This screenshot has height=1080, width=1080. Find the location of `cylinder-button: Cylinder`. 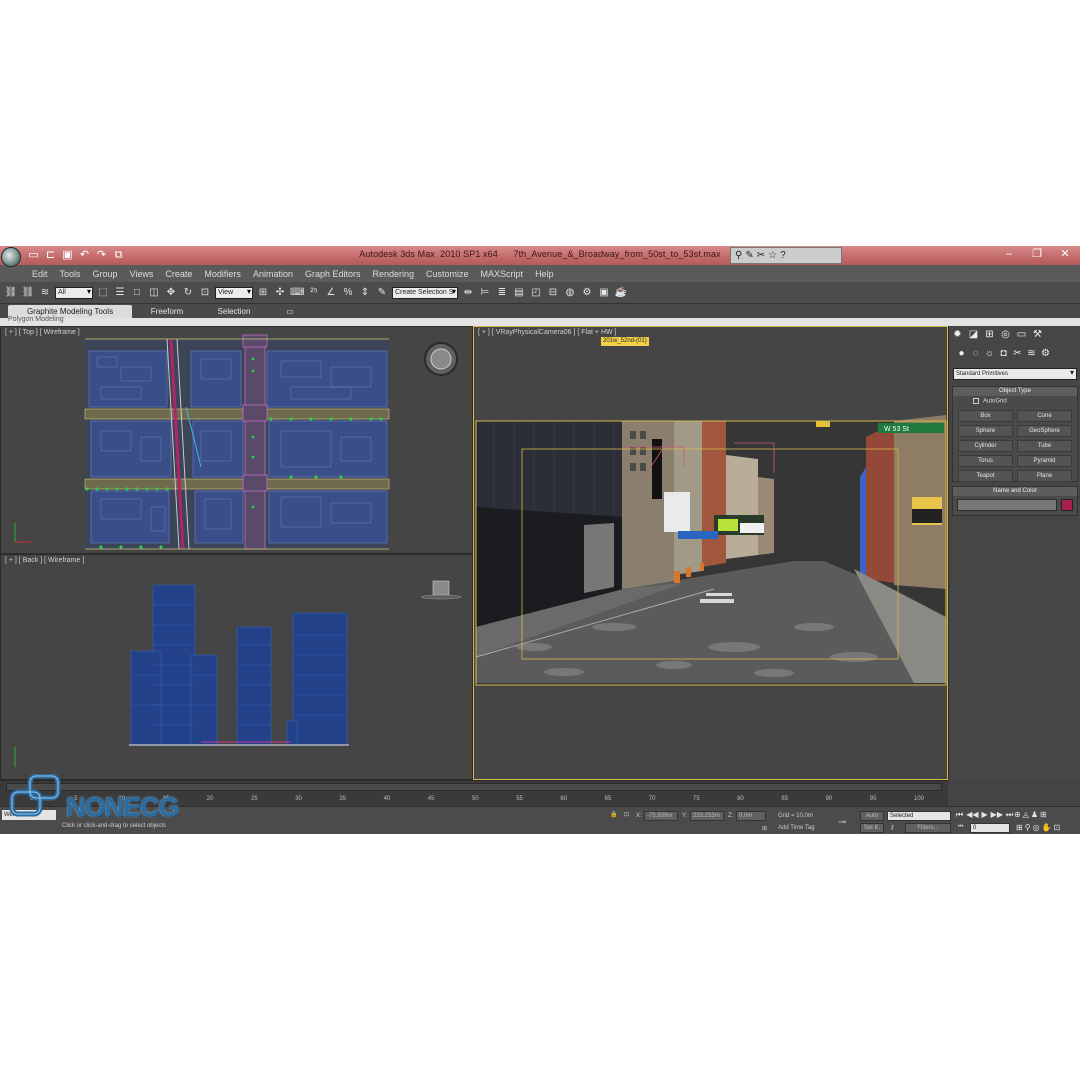

cylinder-button: Cylinder is located at coordinates (985, 446).